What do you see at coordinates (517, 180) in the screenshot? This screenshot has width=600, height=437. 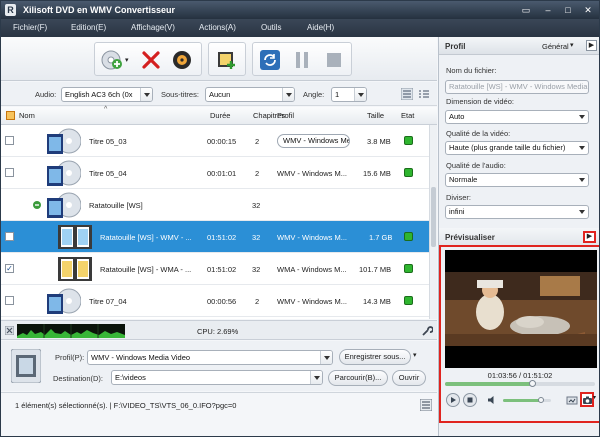 I see `audio-quality-select: Normale` at bounding box center [517, 180].